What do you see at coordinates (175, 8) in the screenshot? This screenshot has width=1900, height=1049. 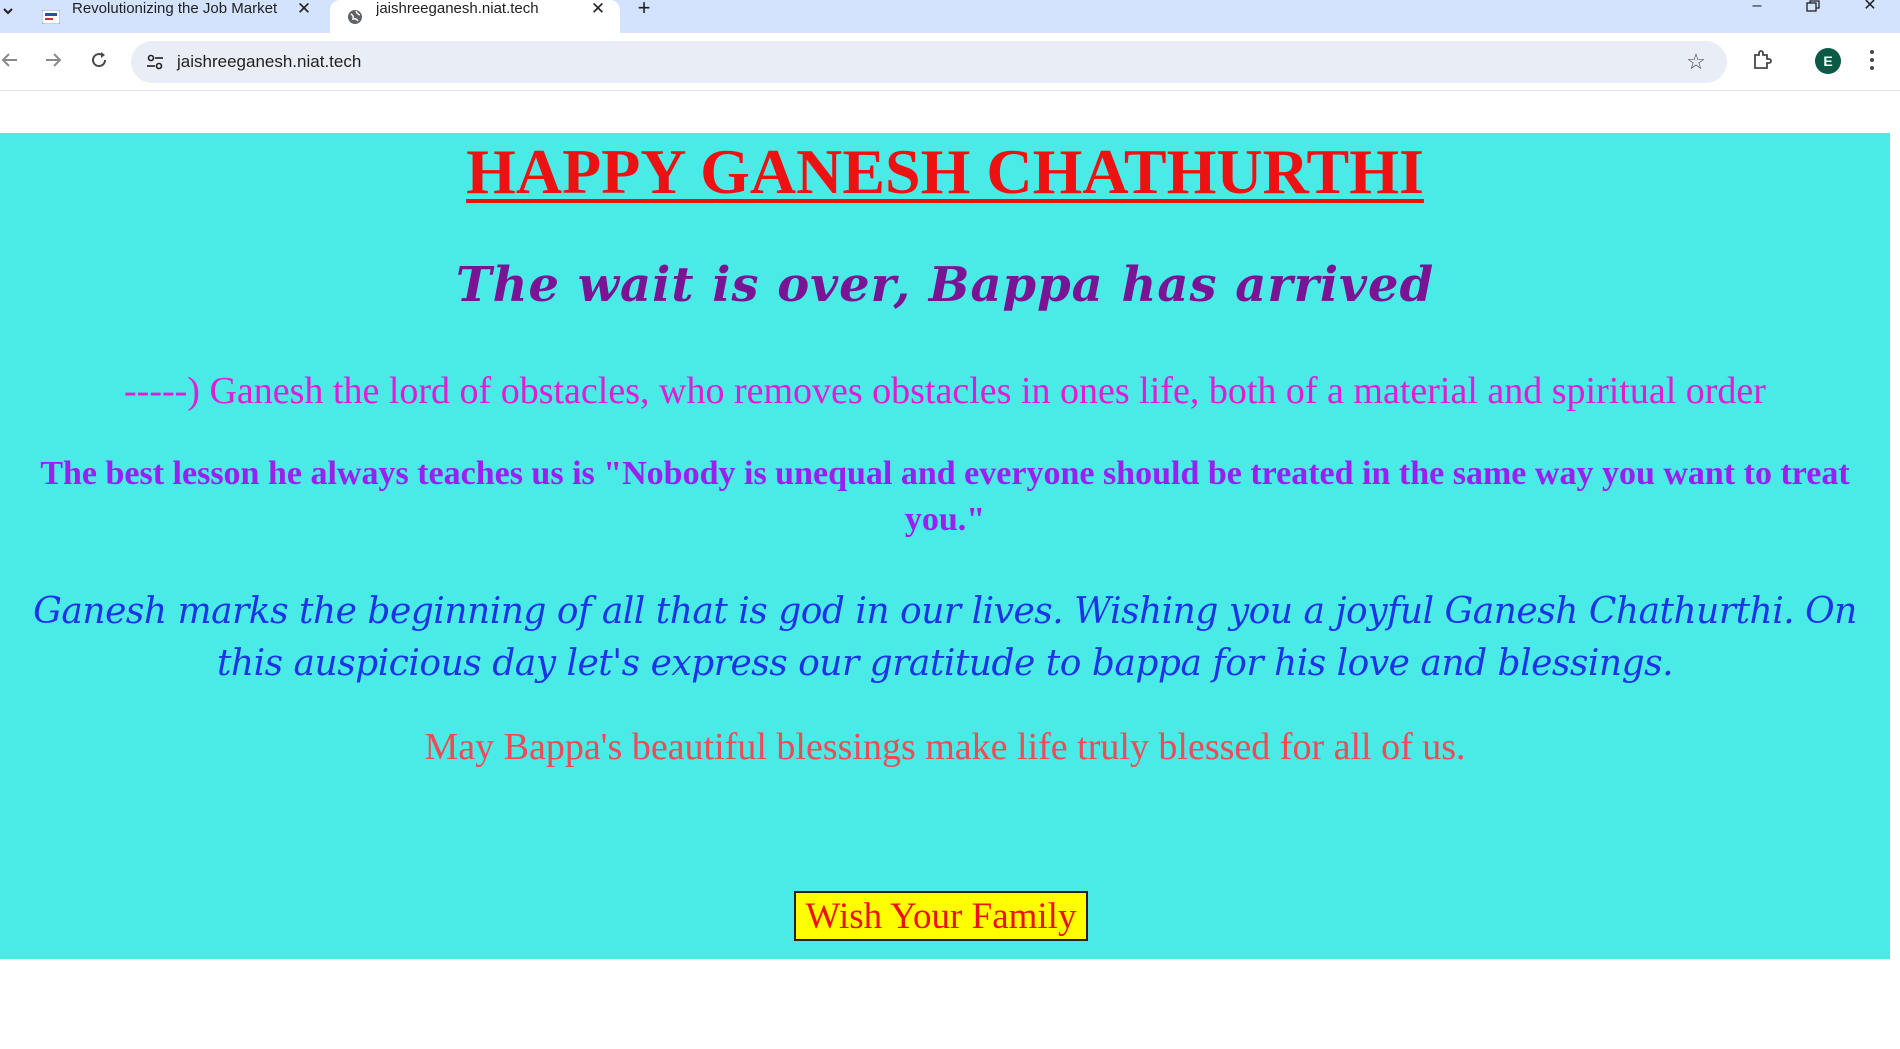 I see `tab-title: Revolutionizing the Job Market` at bounding box center [175, 8].